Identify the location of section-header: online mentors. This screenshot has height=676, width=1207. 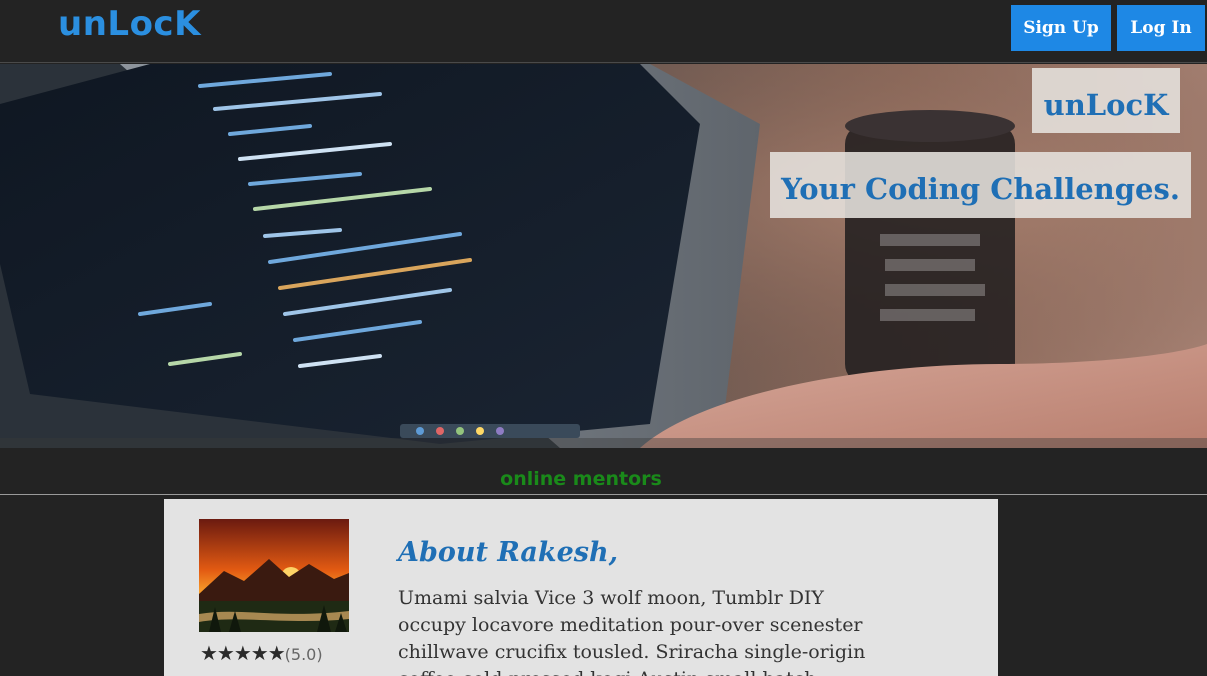
(603, 471).